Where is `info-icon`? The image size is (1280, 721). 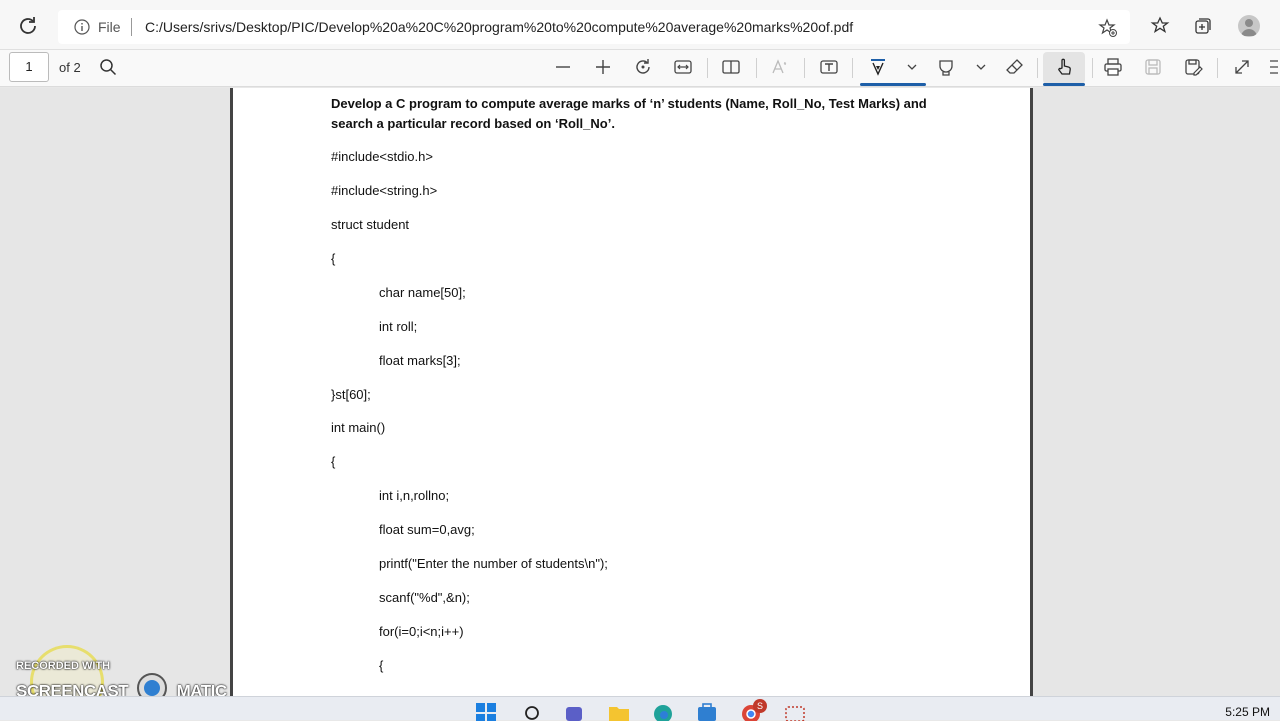 info-icon is located at coordinates (82, 27).